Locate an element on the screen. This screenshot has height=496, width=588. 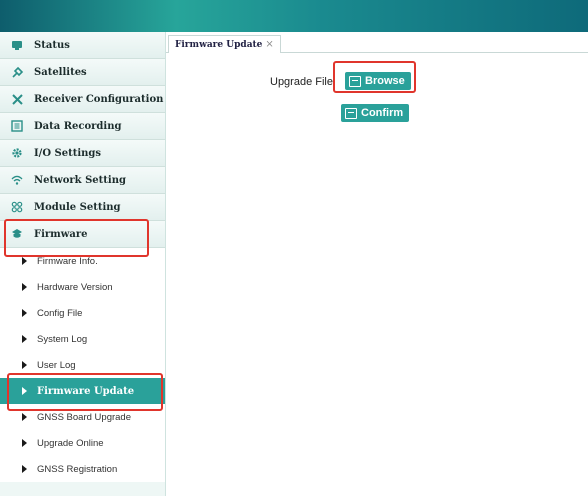
firmware-icon is located at coordinates (17, 234).